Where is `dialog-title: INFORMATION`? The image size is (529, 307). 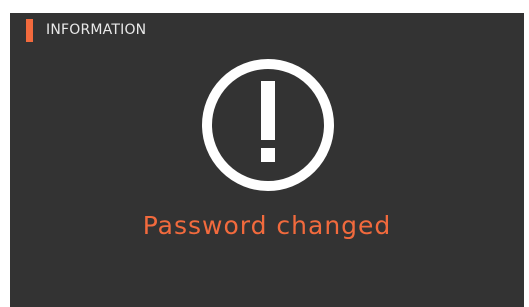 dialog-title: INFORMATION is located at coordinates (96, 30).